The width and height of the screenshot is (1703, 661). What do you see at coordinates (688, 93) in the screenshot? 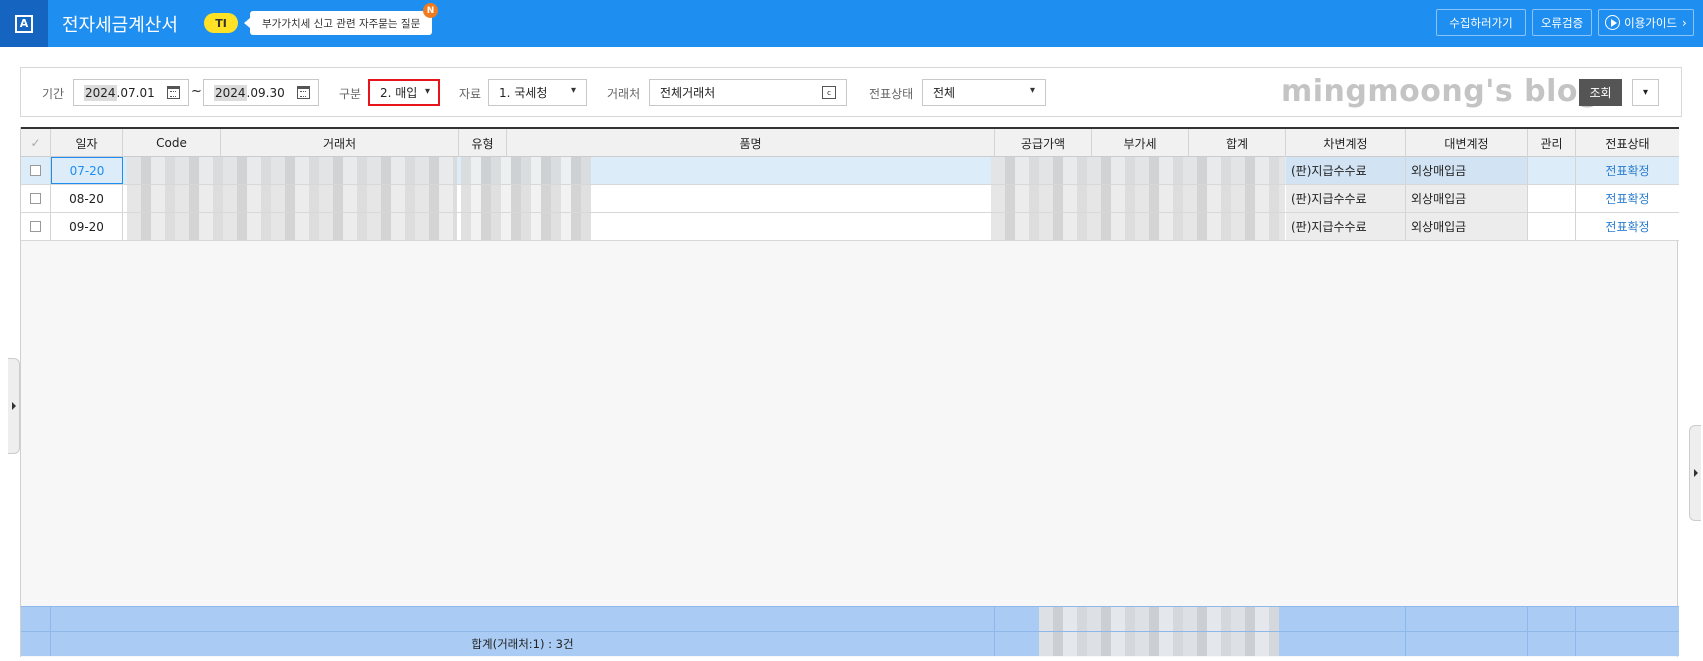
I see `vendor-input-value: 전체거래처` at bounding box center [688, 93].